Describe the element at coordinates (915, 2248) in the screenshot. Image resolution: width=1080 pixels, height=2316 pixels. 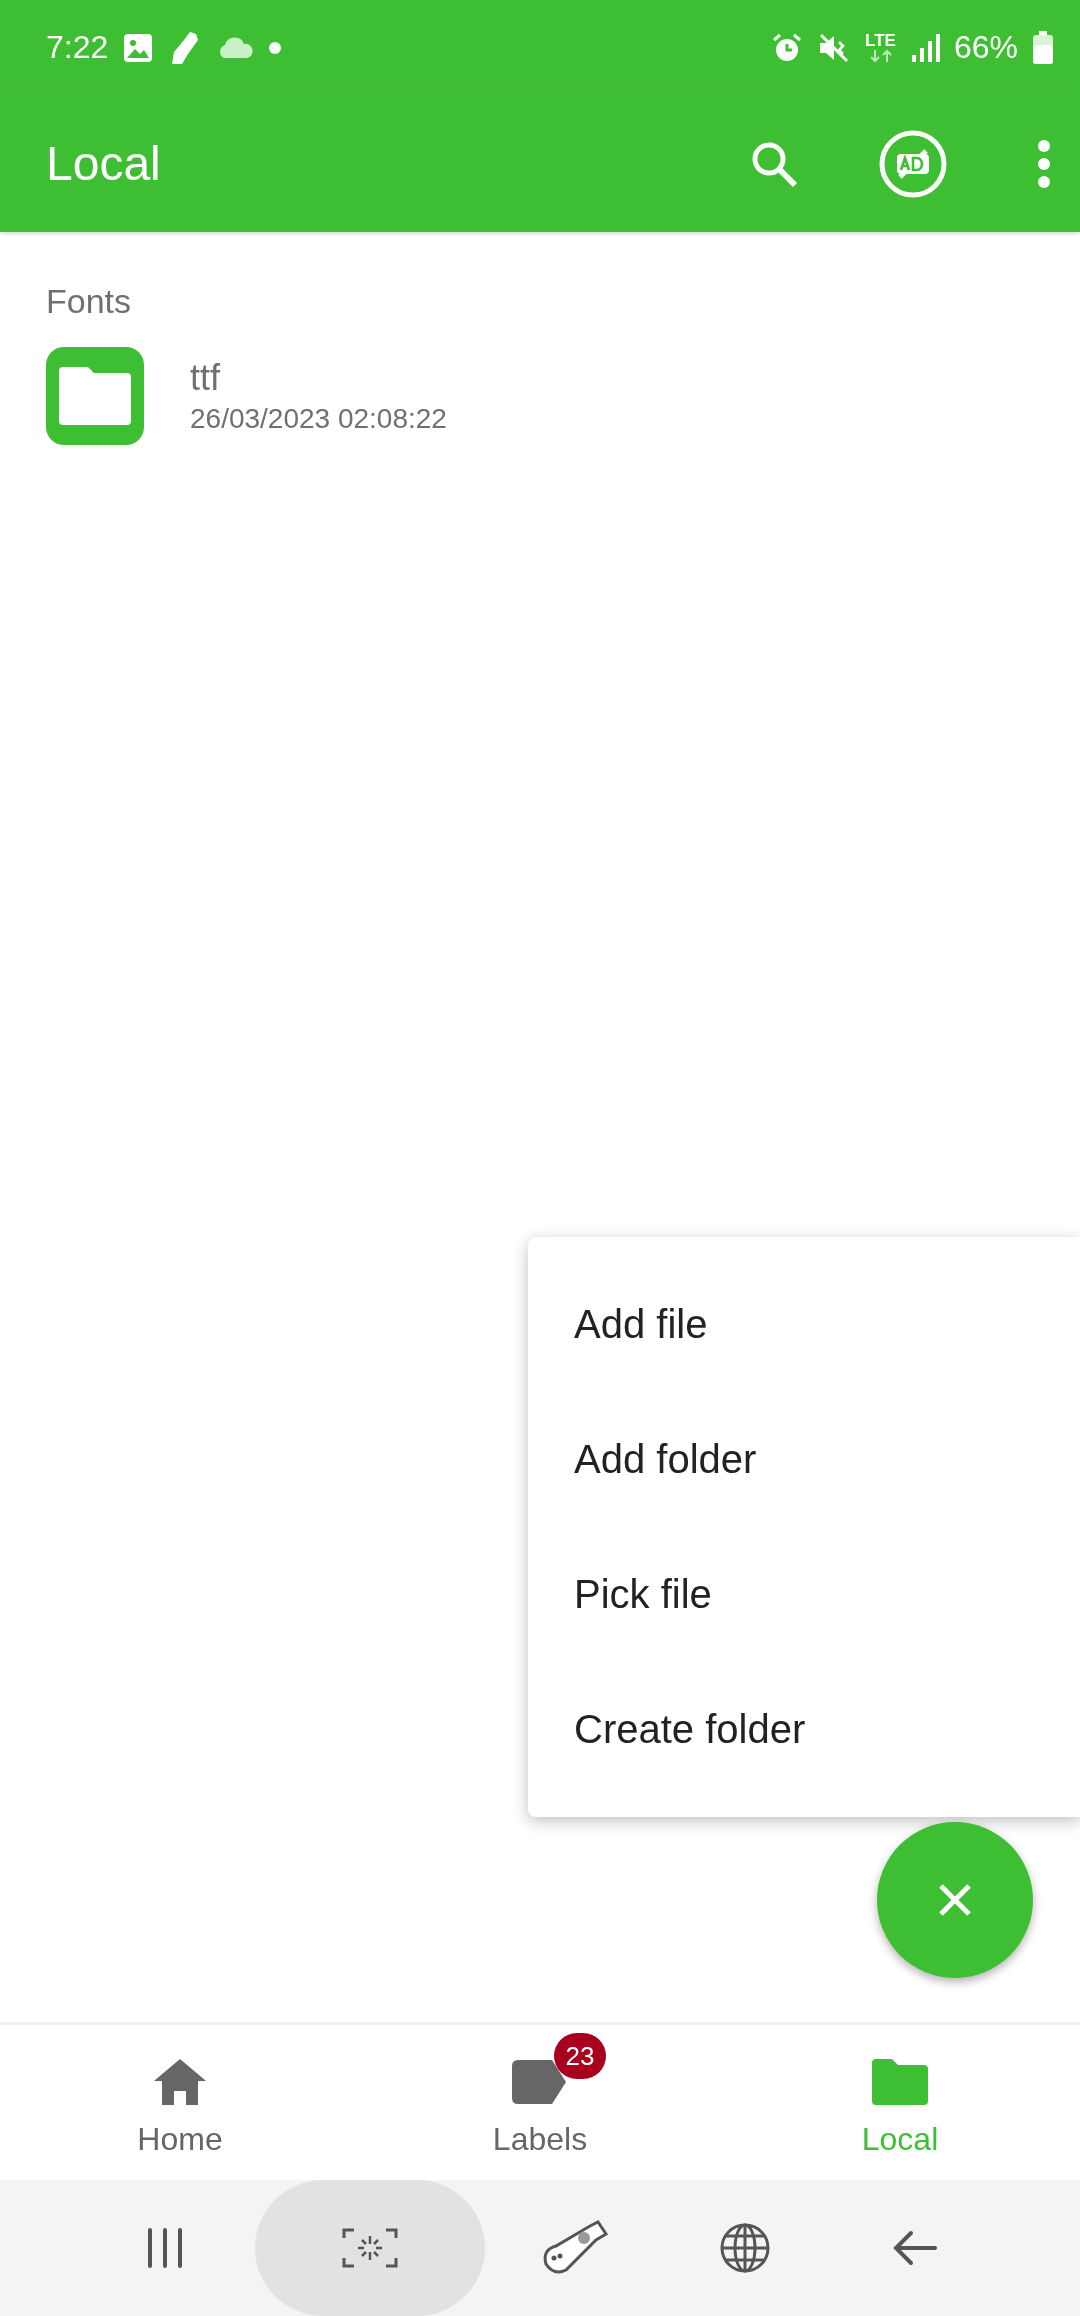
I see `back-arrow-icon` at that location.